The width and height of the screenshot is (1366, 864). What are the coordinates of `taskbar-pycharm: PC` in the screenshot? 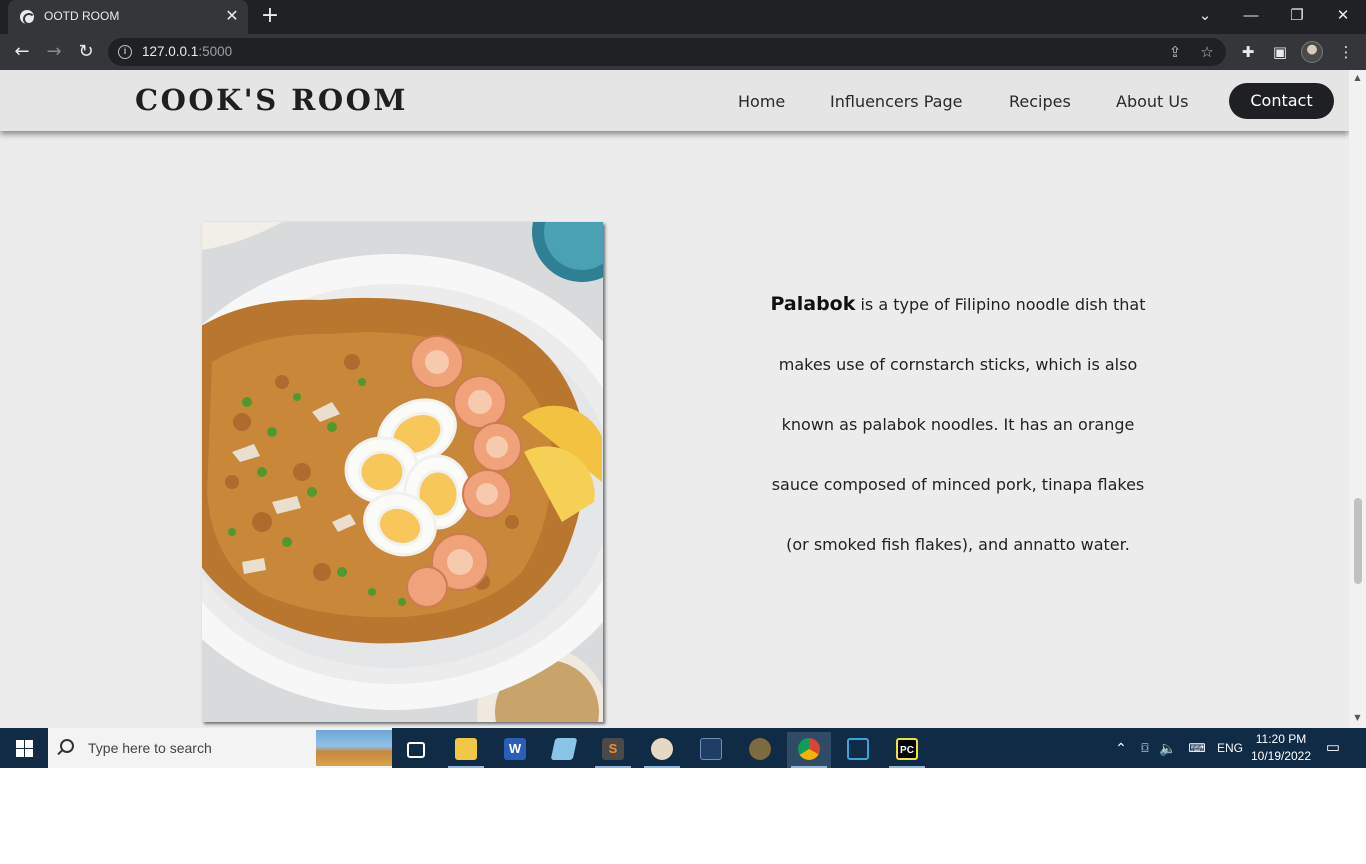 It's located at (907, 750).